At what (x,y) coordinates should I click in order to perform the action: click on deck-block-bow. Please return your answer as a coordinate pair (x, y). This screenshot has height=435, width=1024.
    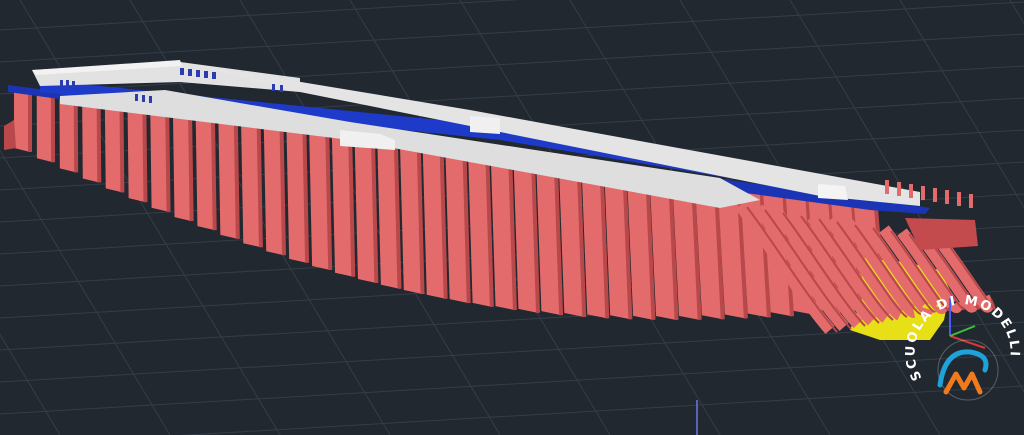
    Looking at the image, I should click on (833, 192).